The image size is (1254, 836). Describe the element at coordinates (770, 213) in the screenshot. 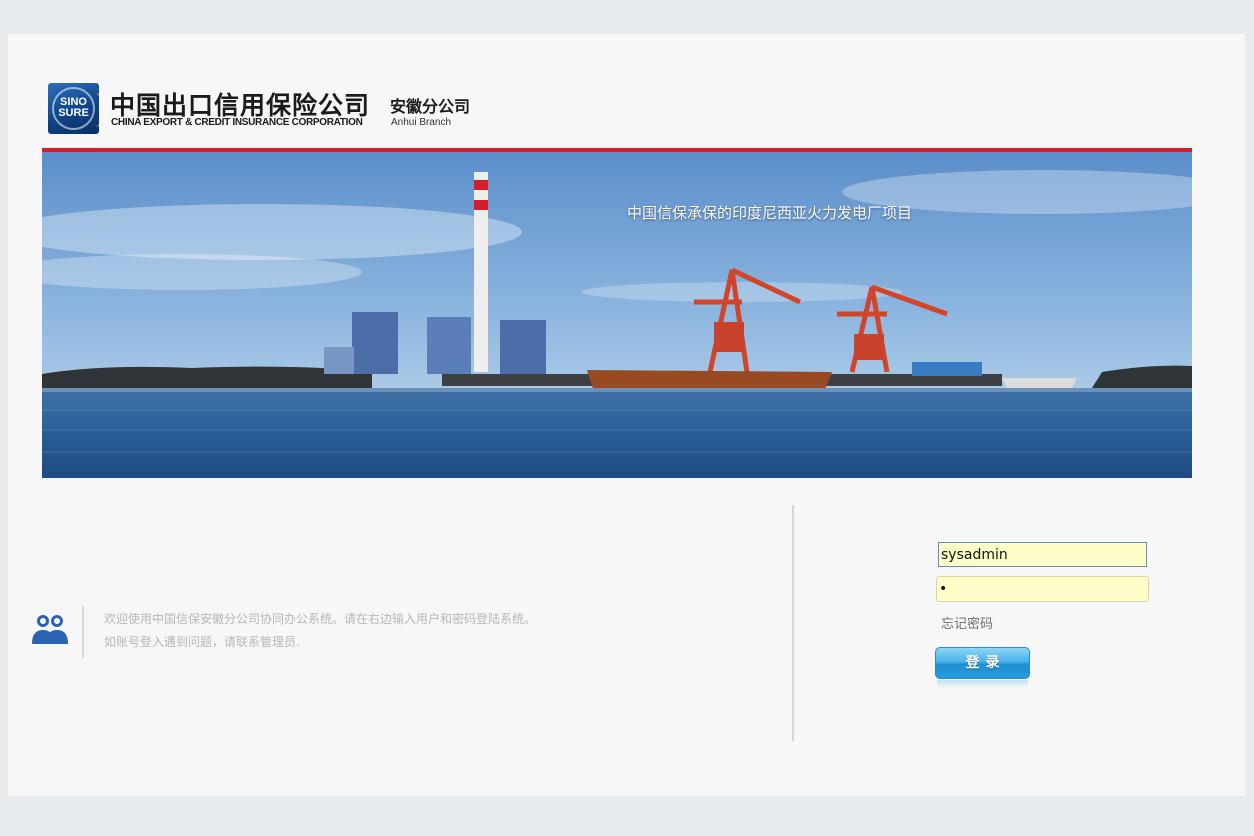

I see `banner-caption: 中国信保承保的印度尼西亚火力发电厂项目` at that location.